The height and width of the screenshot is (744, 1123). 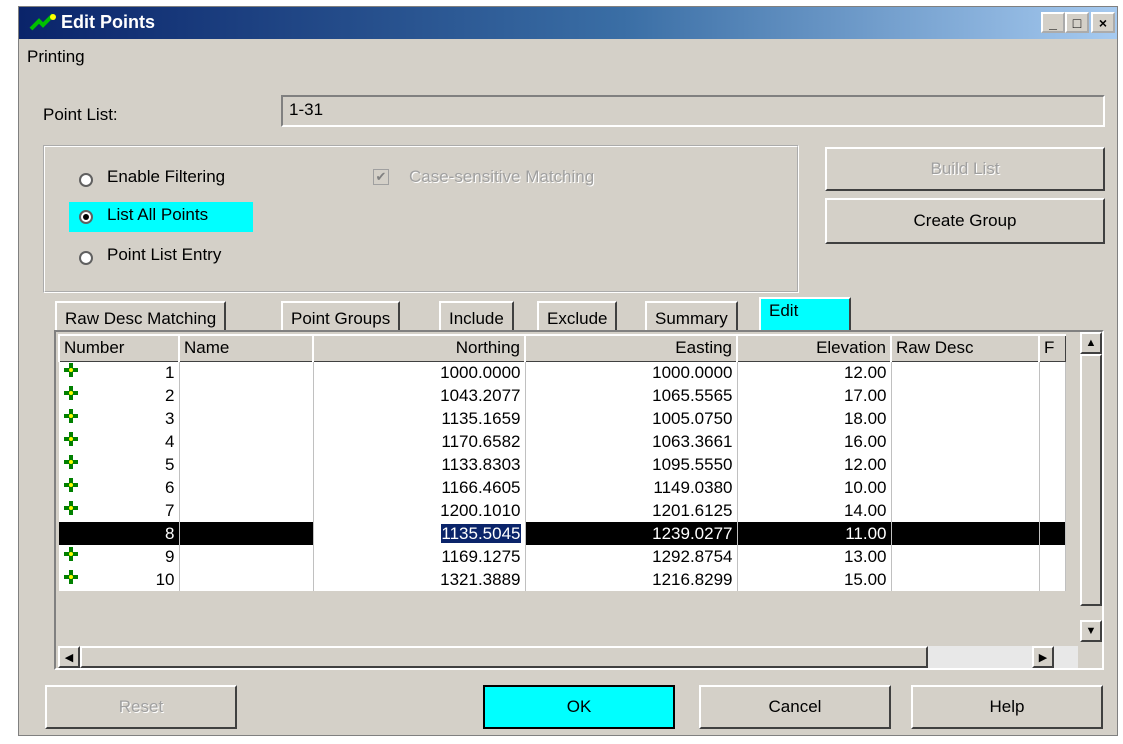 I want to click on enable-filtering-label: Enable Filtering, so click(x=166, y=177).